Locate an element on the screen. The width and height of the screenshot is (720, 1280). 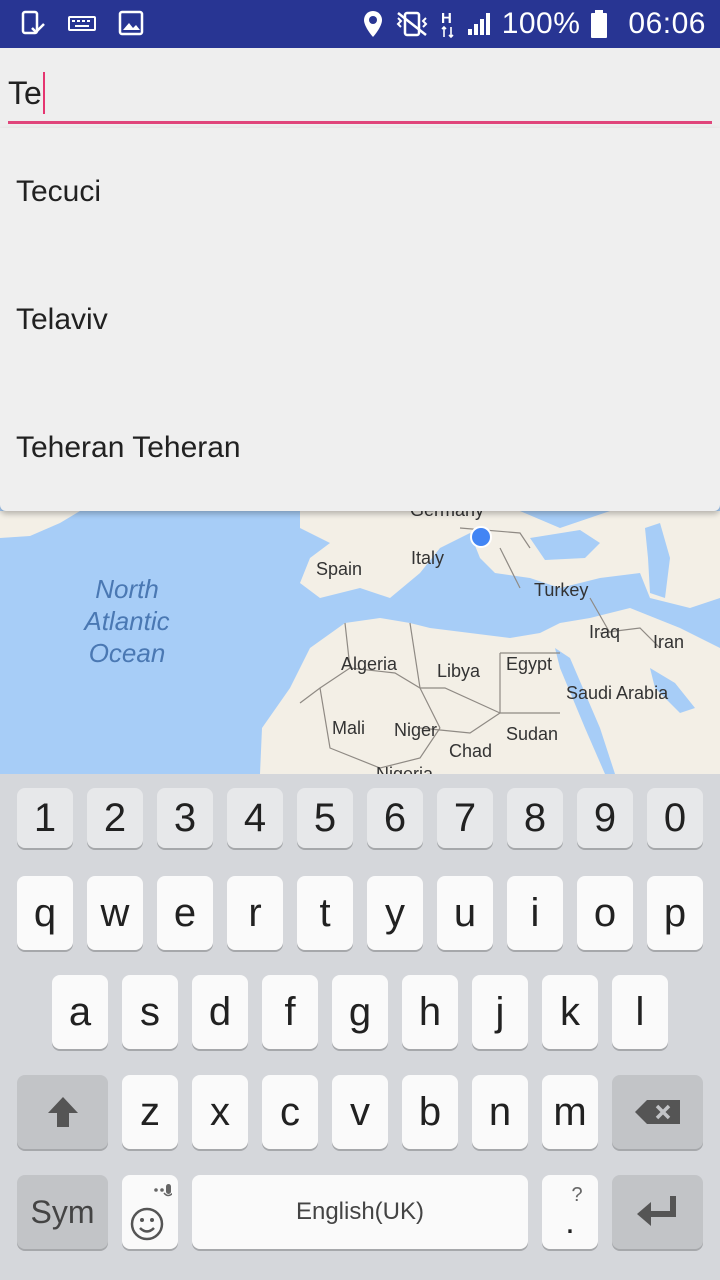
network-letter: H is located at coordinates (446, 18).